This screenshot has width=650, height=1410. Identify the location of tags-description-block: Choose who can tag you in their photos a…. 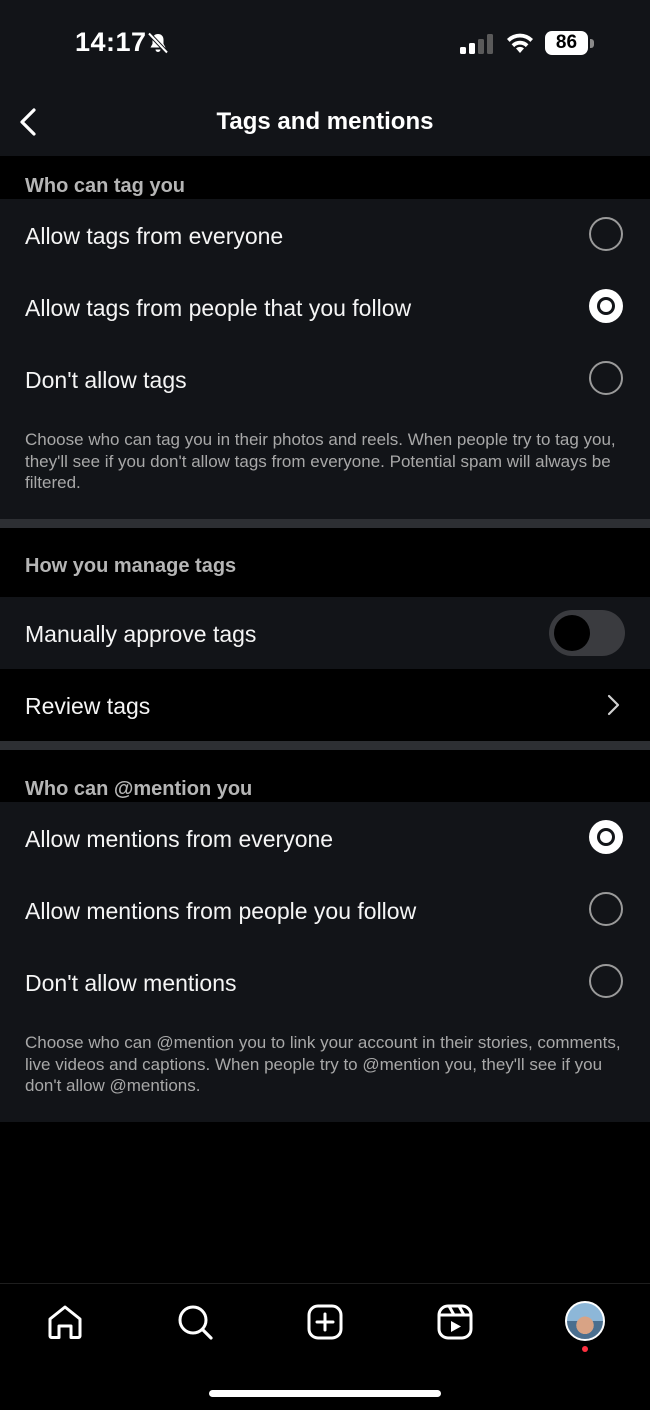
(325, 467).